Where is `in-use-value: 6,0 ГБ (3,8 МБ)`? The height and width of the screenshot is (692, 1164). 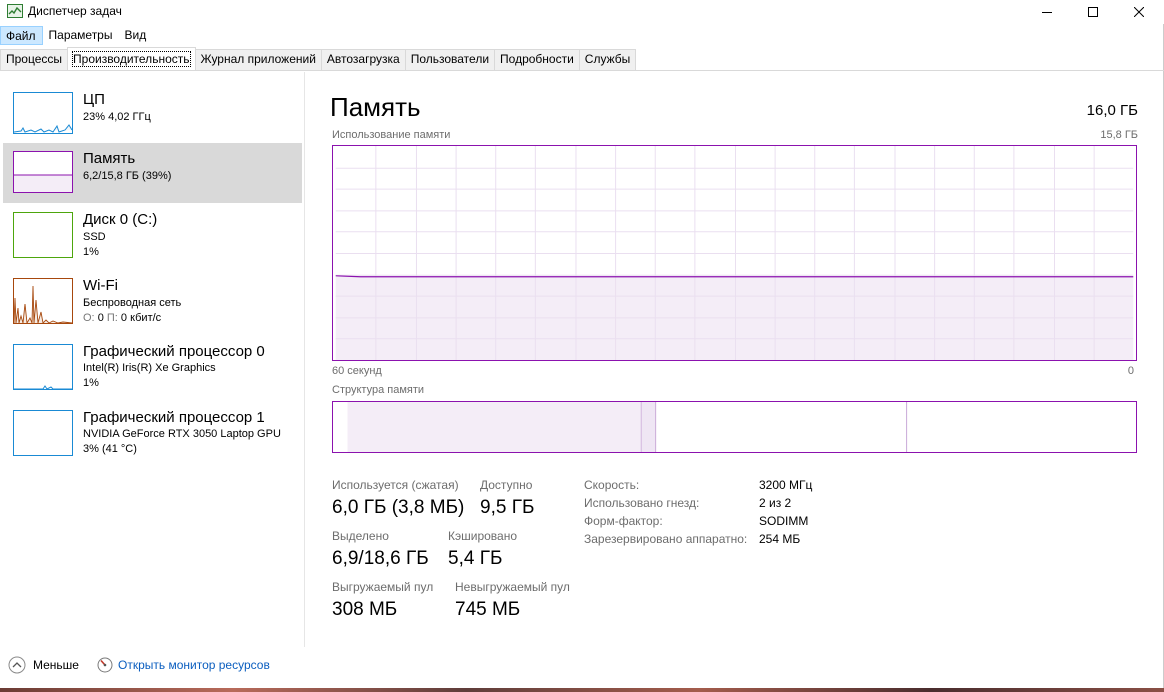
in-use-value: 6,0 ГБ (3,8 МБ) is located at coordinates (398, 507).